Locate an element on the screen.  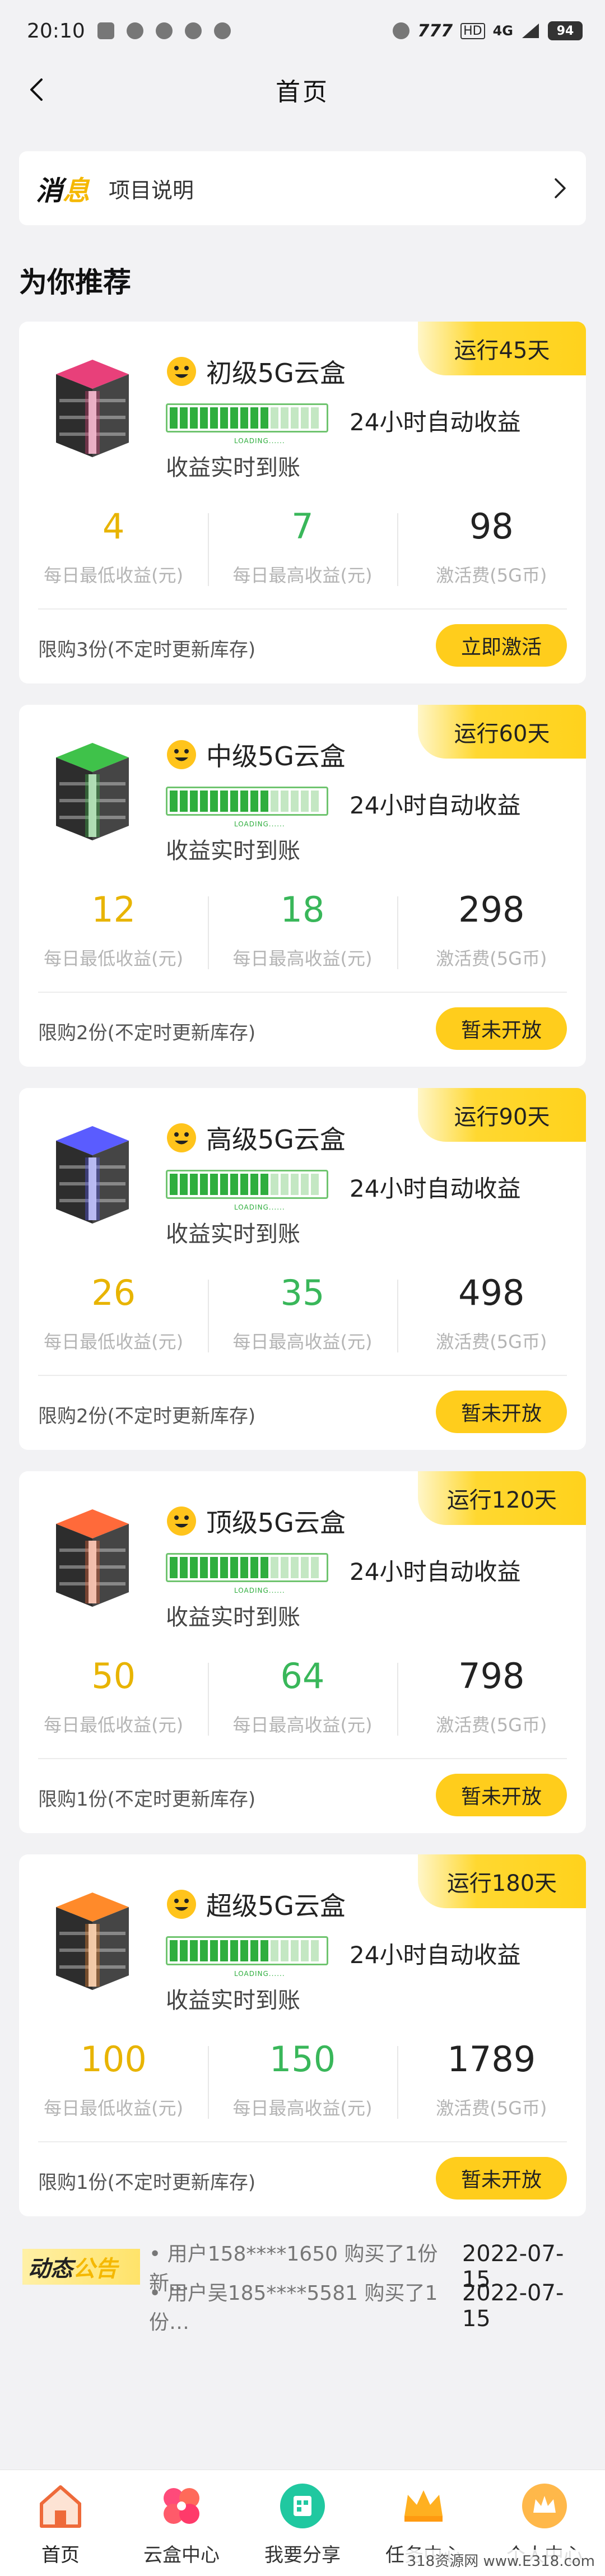
notice-logo-main: 消 is located at coordinates (49, 191).